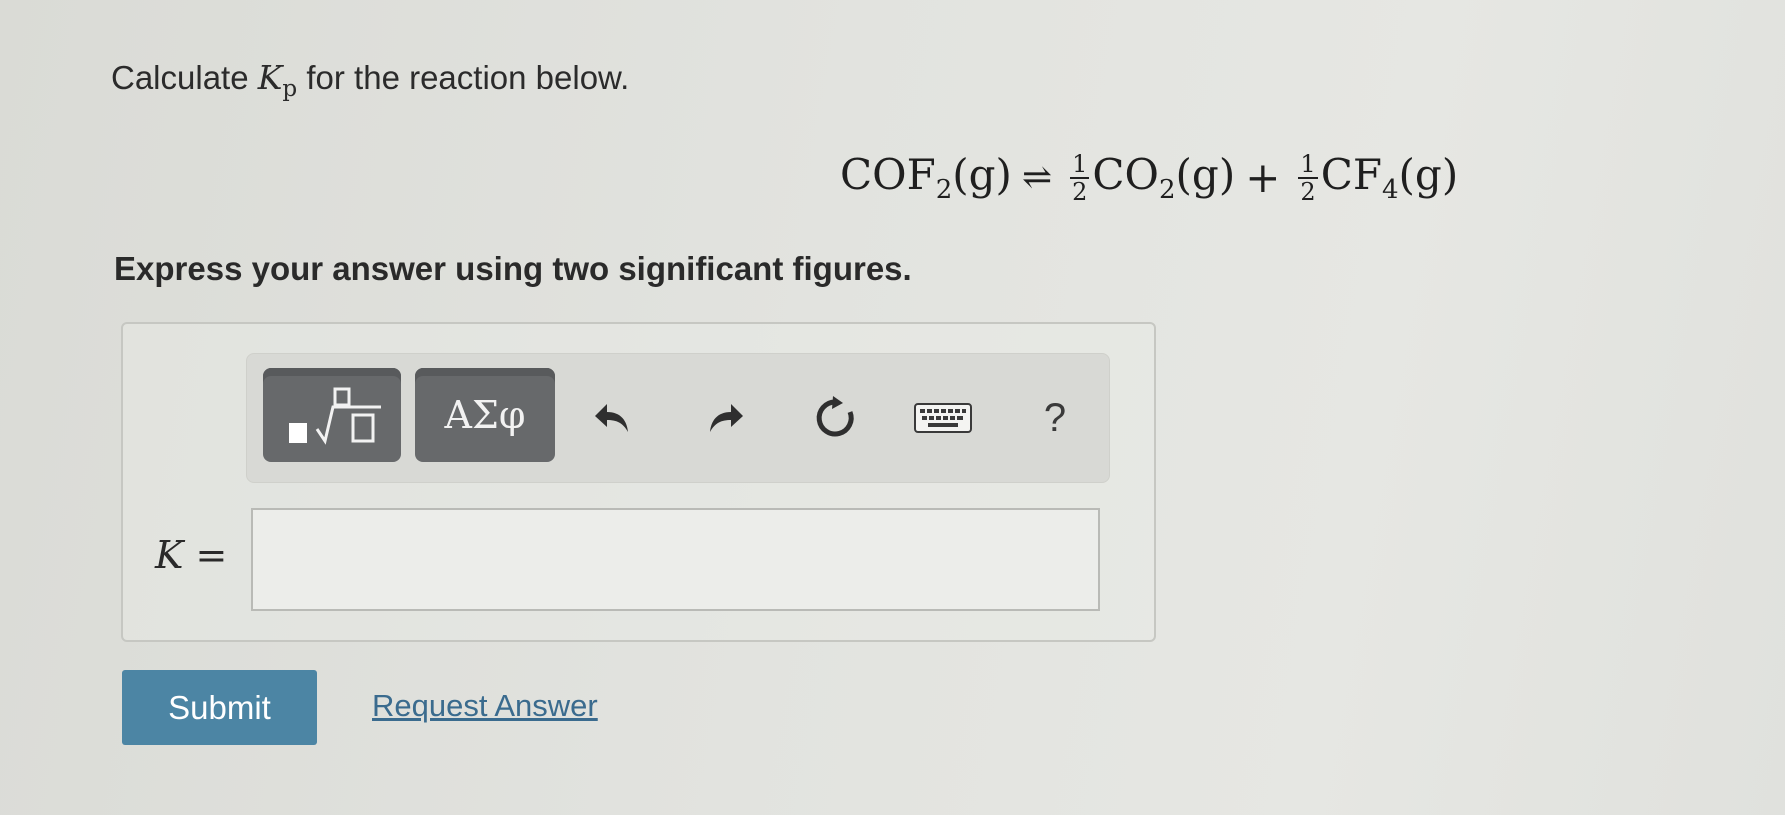  Describe the element at coordinates (1308, 191) in the screenshot. I see `coefficient-2-denominator: 2` at that location.